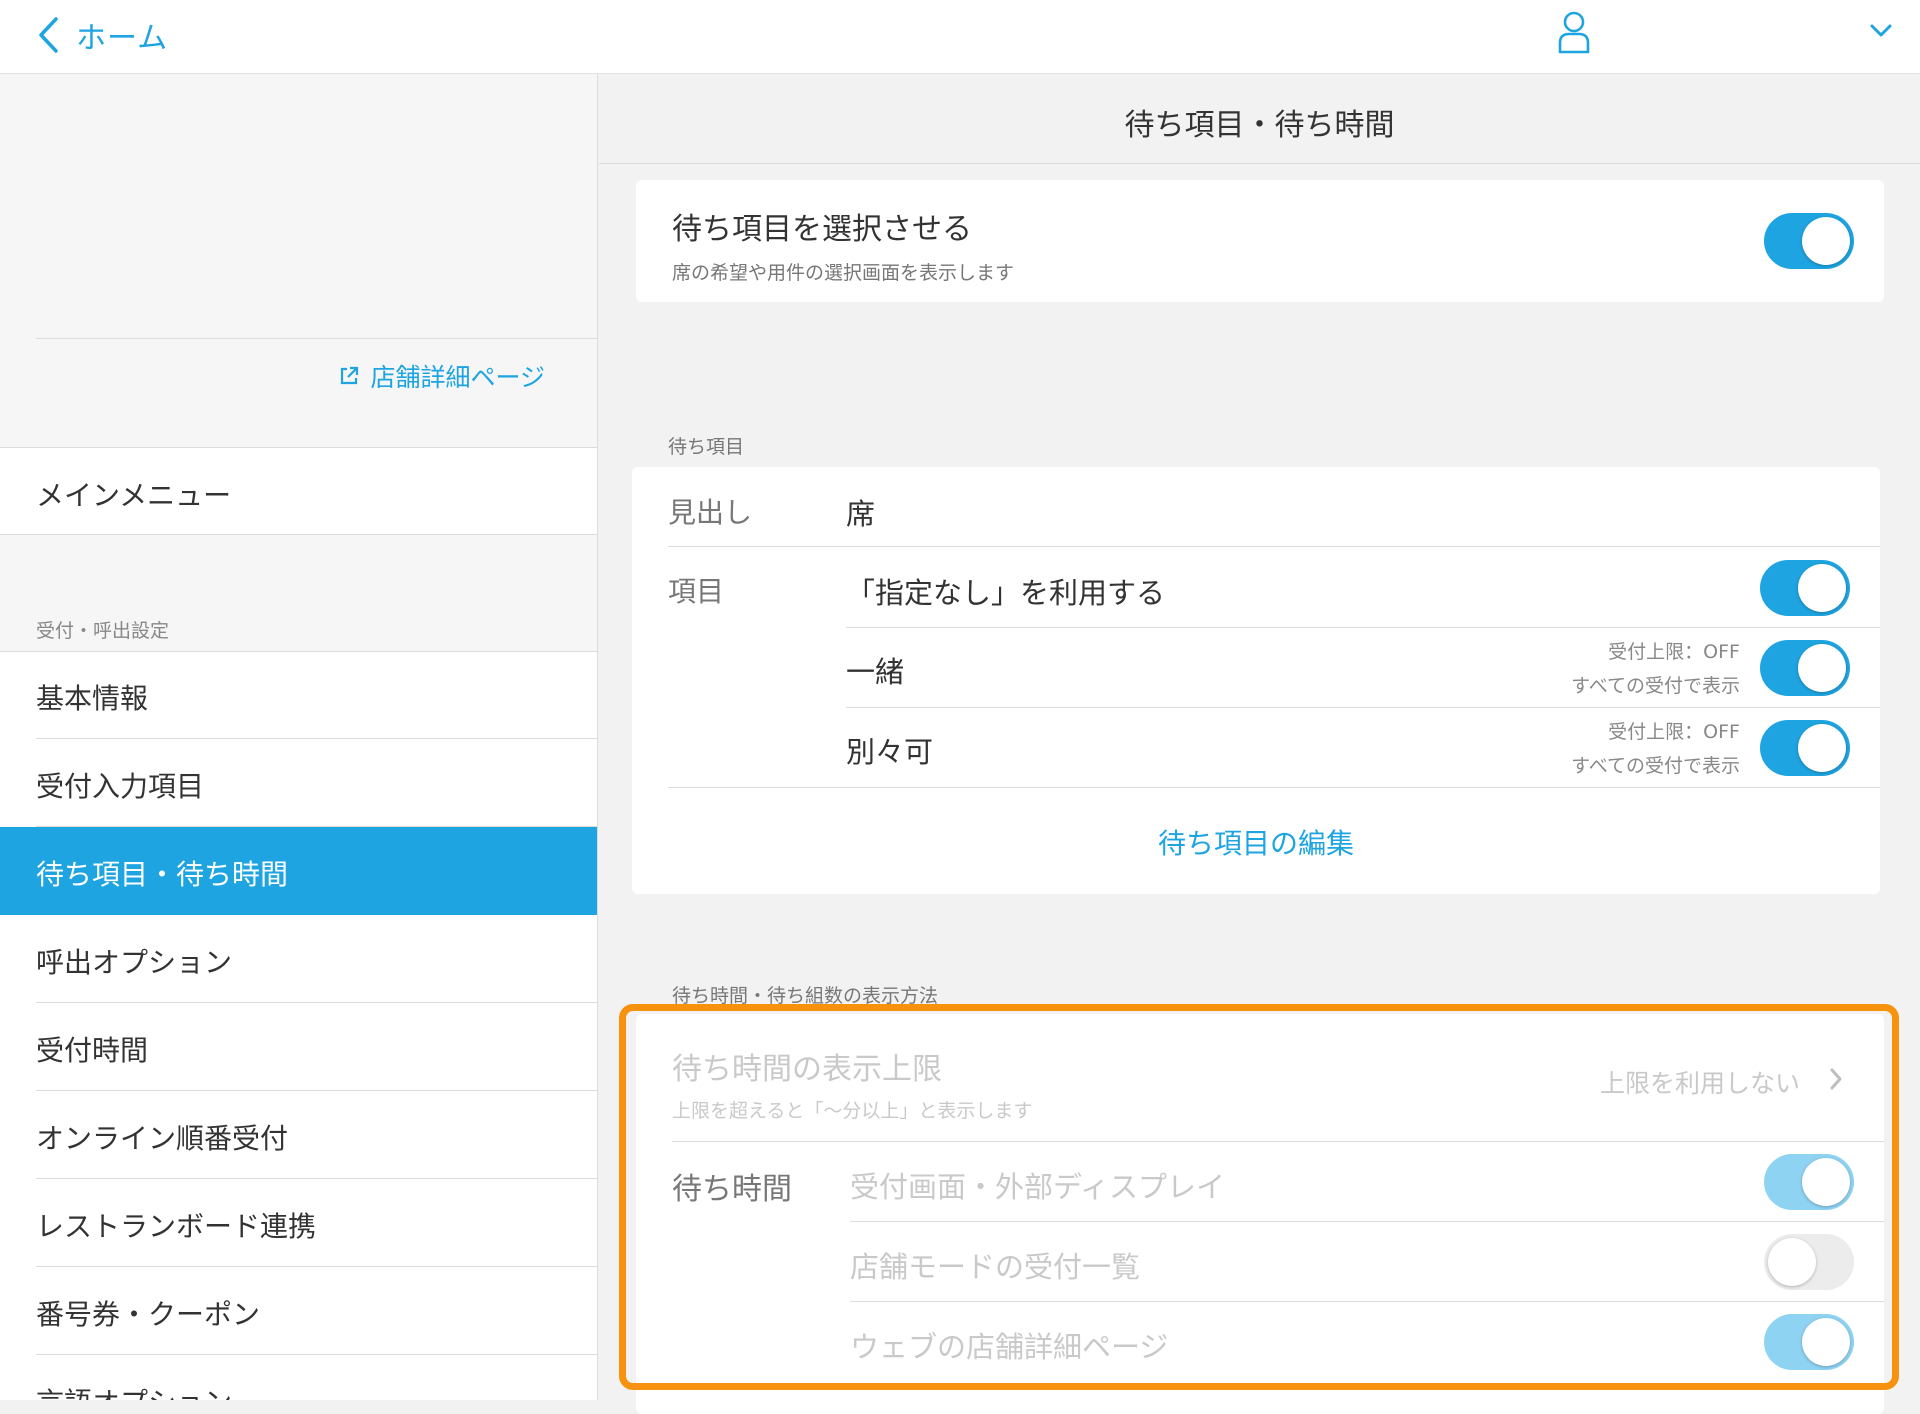 Image resolution: width=1920 pixels, height=1414 pixels. What do you see at coordinates (298, 871) in the screenshot?
I see `sidebar-item-wait-items: 待ち項目・待ち時間` at bounding box center [298, 871].